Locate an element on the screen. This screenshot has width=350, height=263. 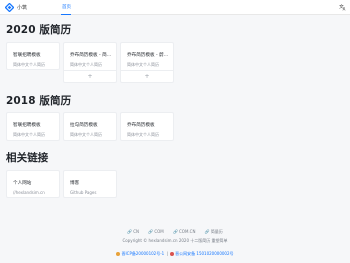
nav-active-indicator is located at coordinates (66, 14).